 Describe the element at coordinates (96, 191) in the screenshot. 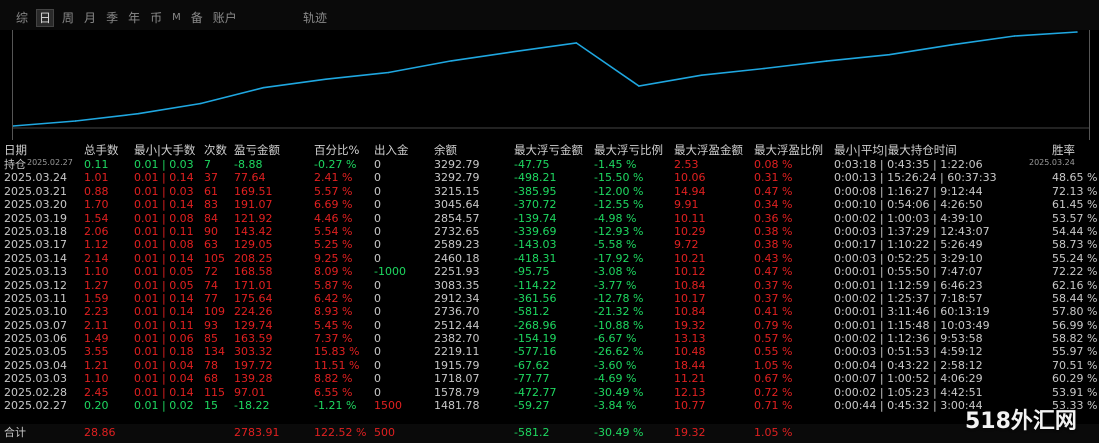

I see `cell-lots: 0.88` at that location.